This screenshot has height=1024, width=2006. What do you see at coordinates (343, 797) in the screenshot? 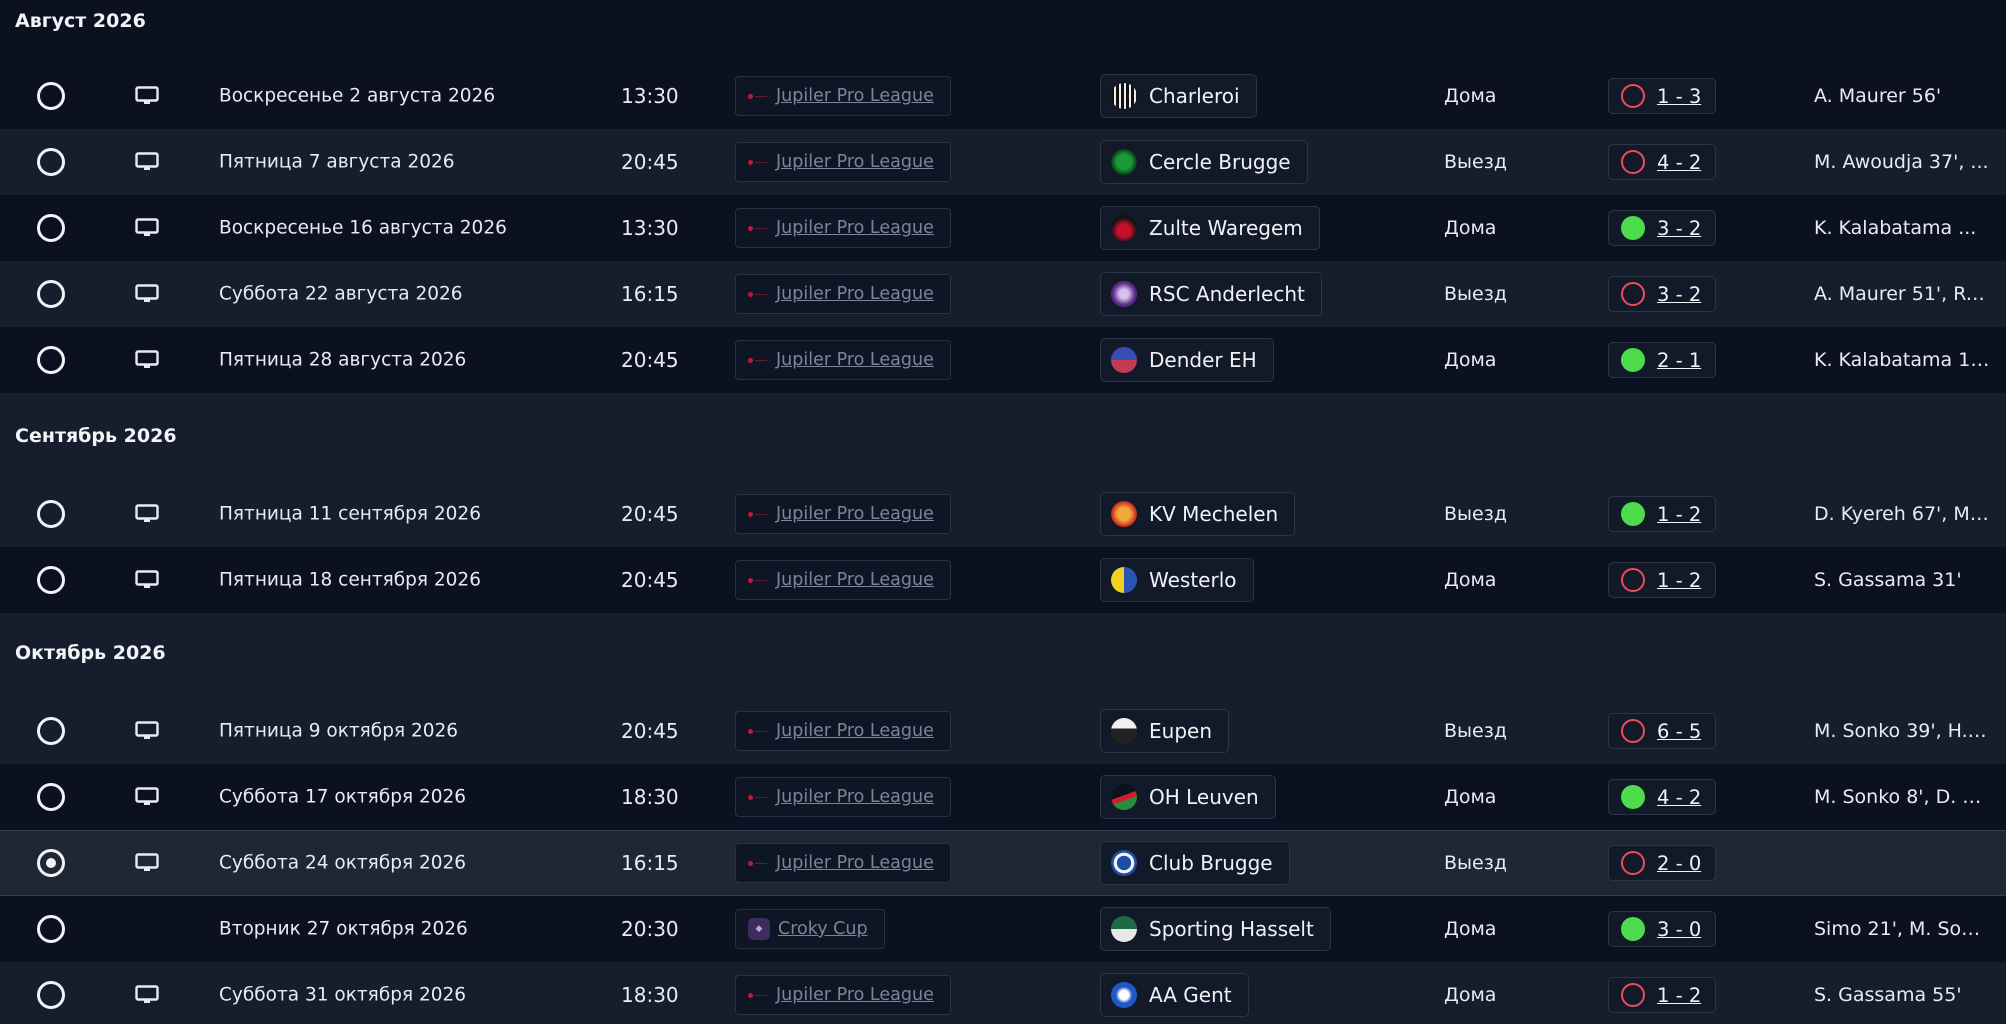
I see `match-date: Суббота 17 октября 2026` at bounding box center [343, 797].